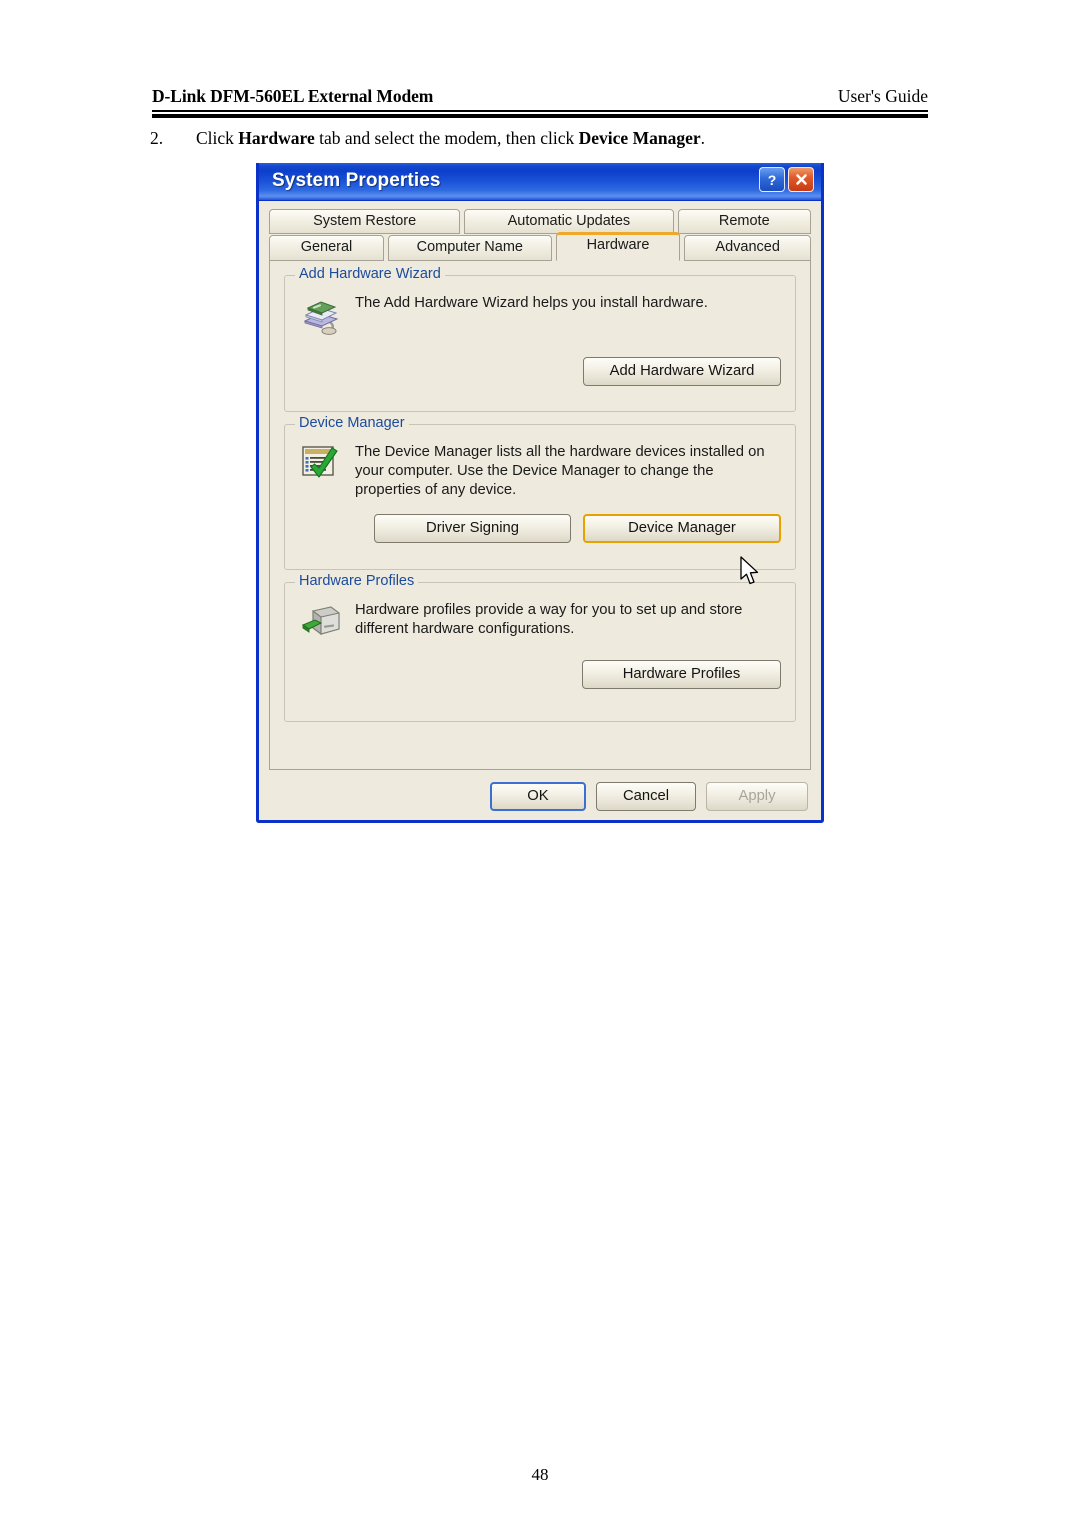 The height and width of the screenshot is (1528, 1080). Describe the element at coordinates (540, 1474) in the screenshot. I see `page-number: 48` at that location.